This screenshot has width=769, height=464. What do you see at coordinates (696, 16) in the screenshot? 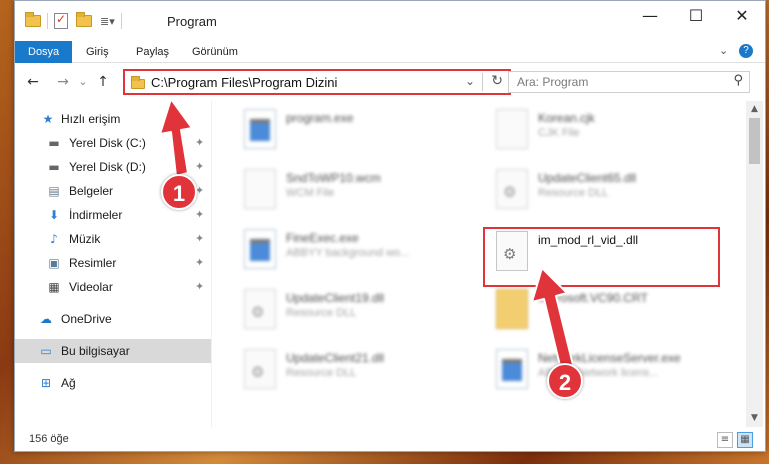
I see `maximize-button: ☐` at bounding box center [696, 16].